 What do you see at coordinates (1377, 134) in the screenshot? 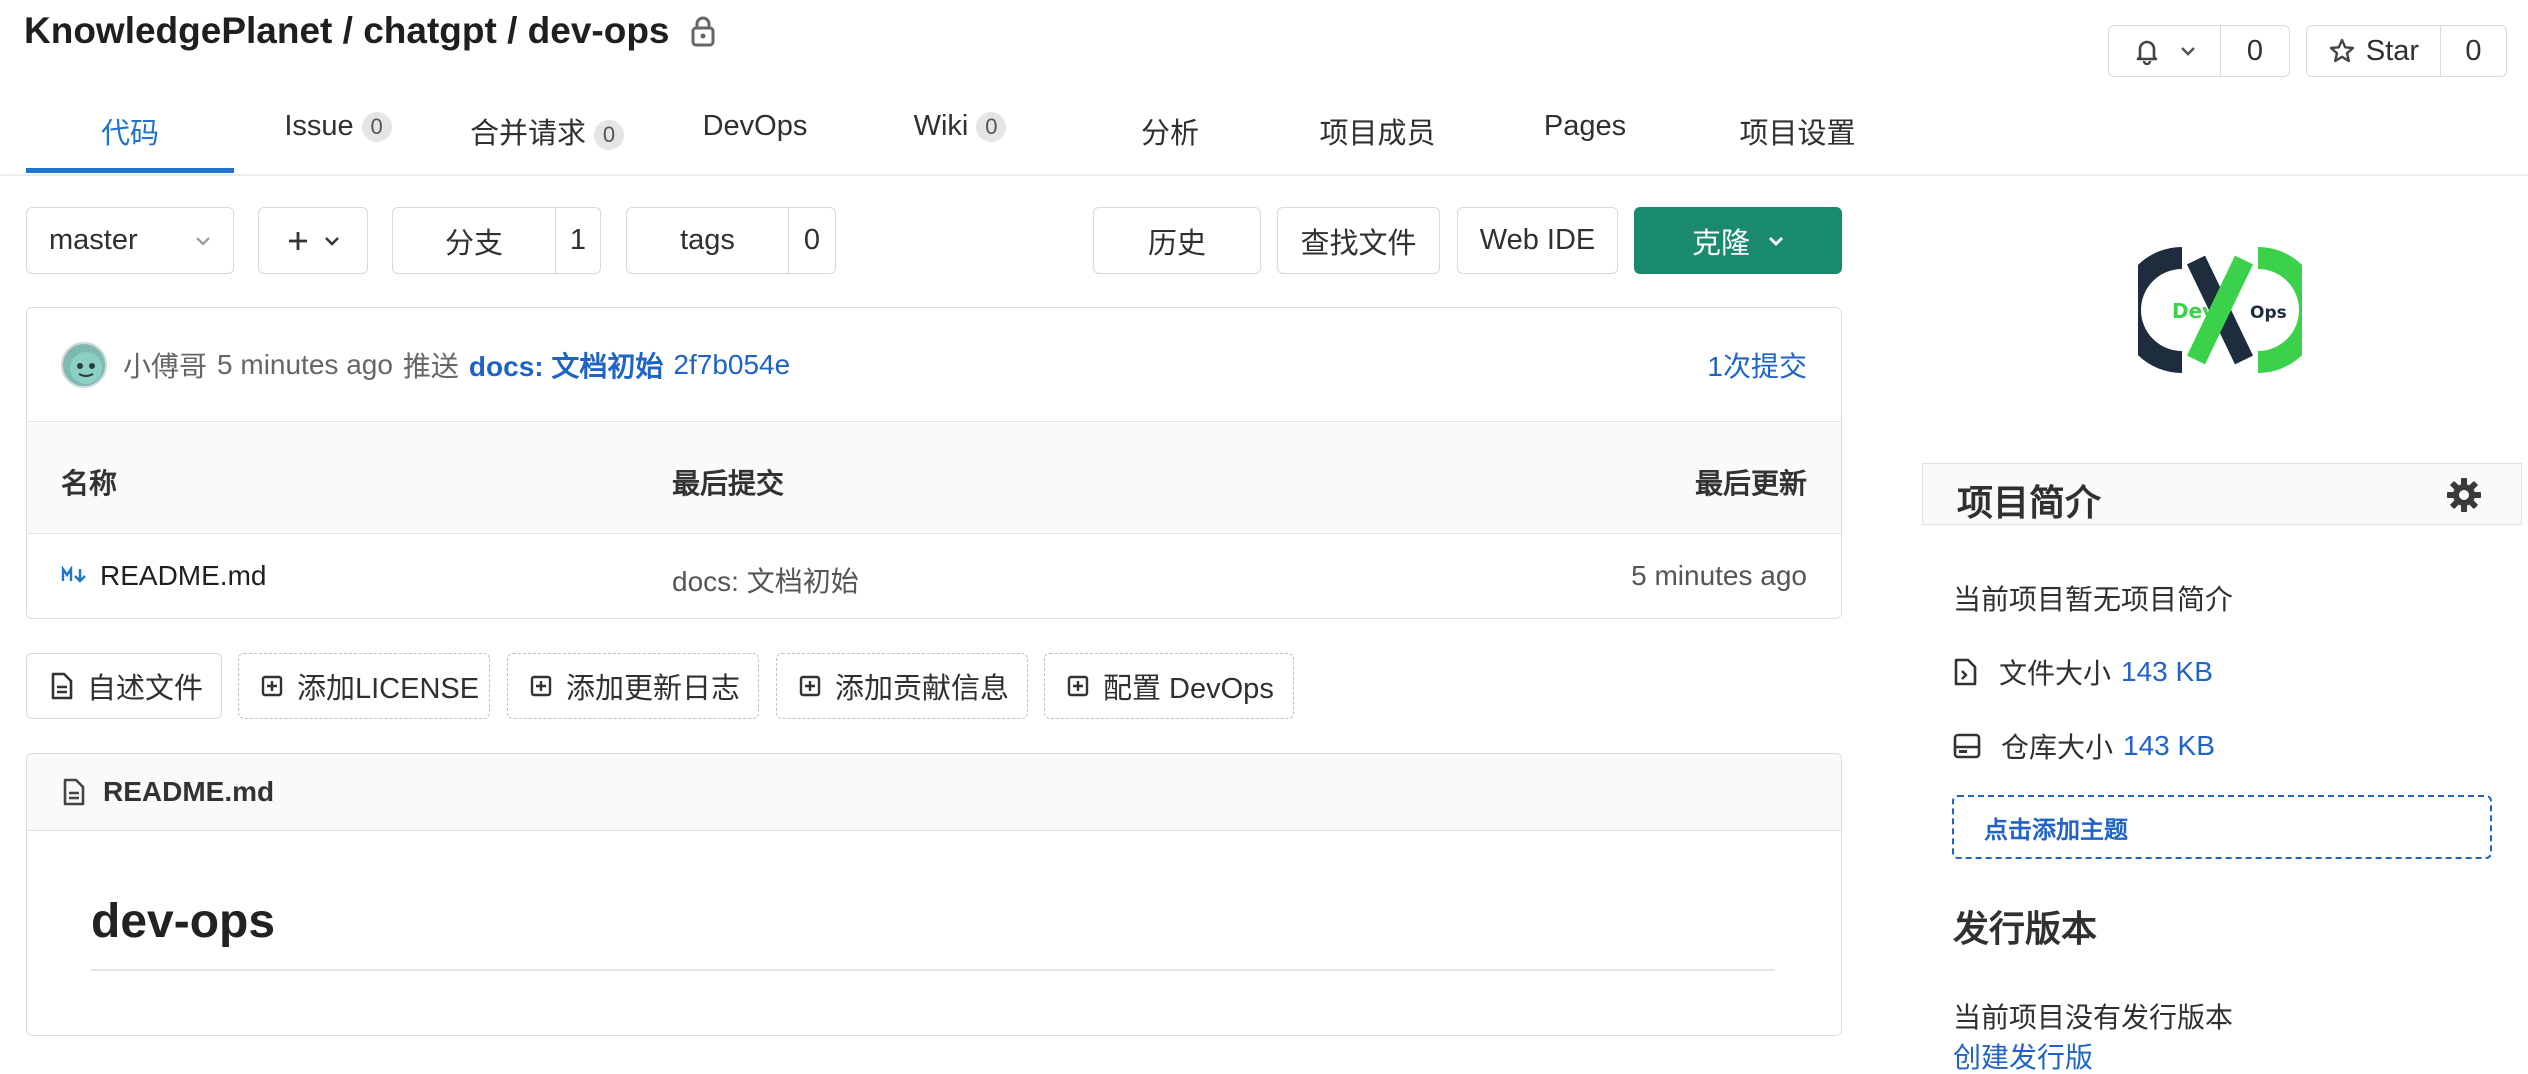
I see `tab-label: 项目成员` at bounding box center [1377, 134].